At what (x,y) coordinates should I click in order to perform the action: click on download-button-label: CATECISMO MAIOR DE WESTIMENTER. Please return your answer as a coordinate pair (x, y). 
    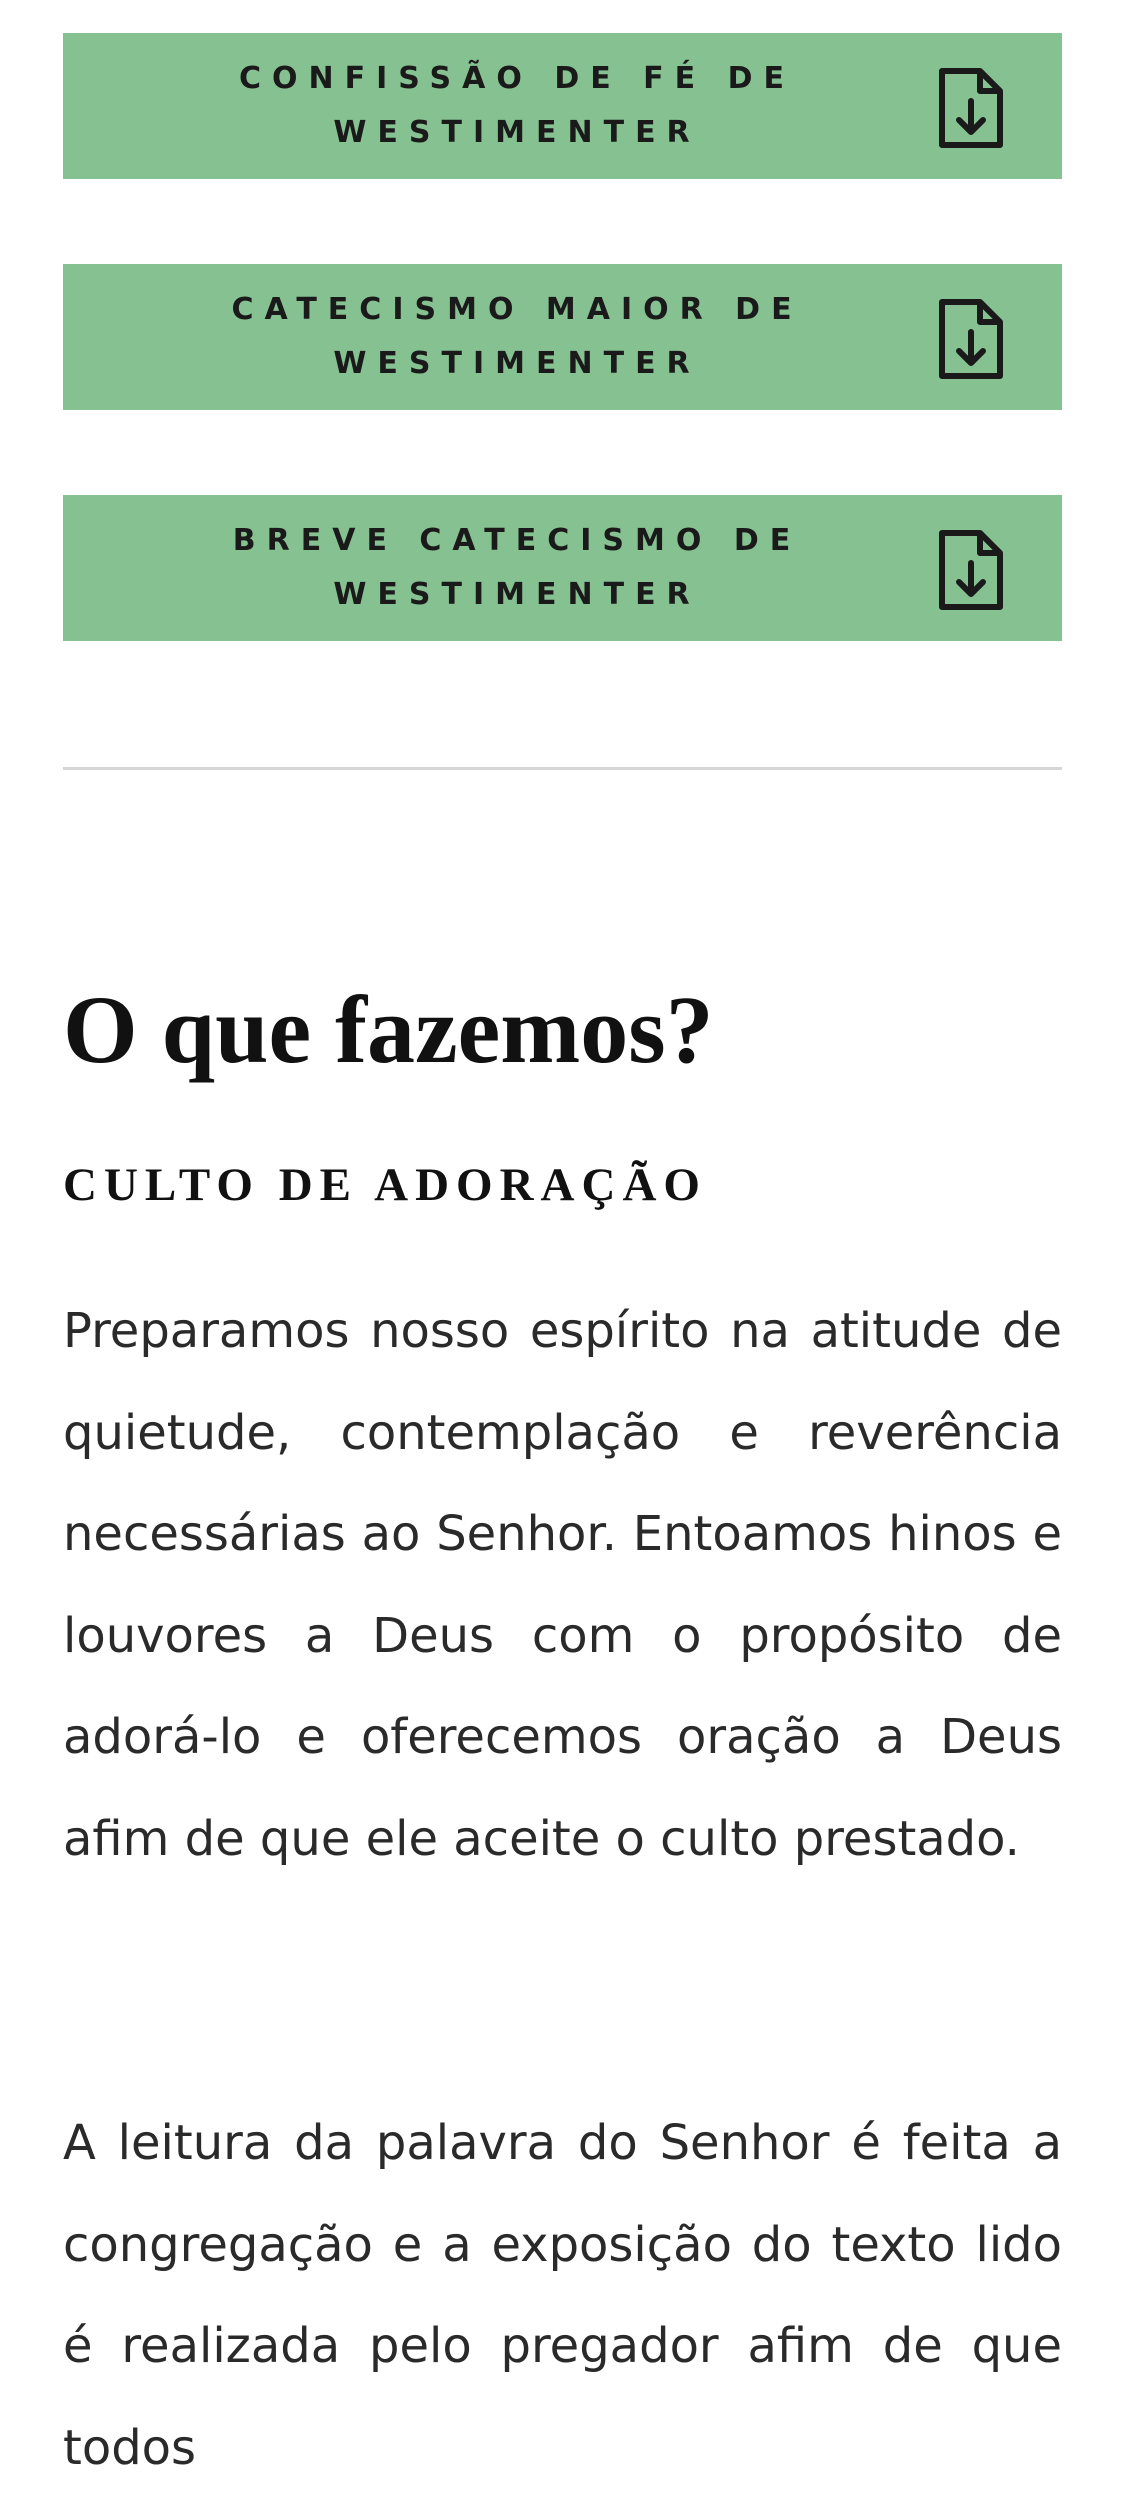
    Looking at the image, I should click on (517, 336).